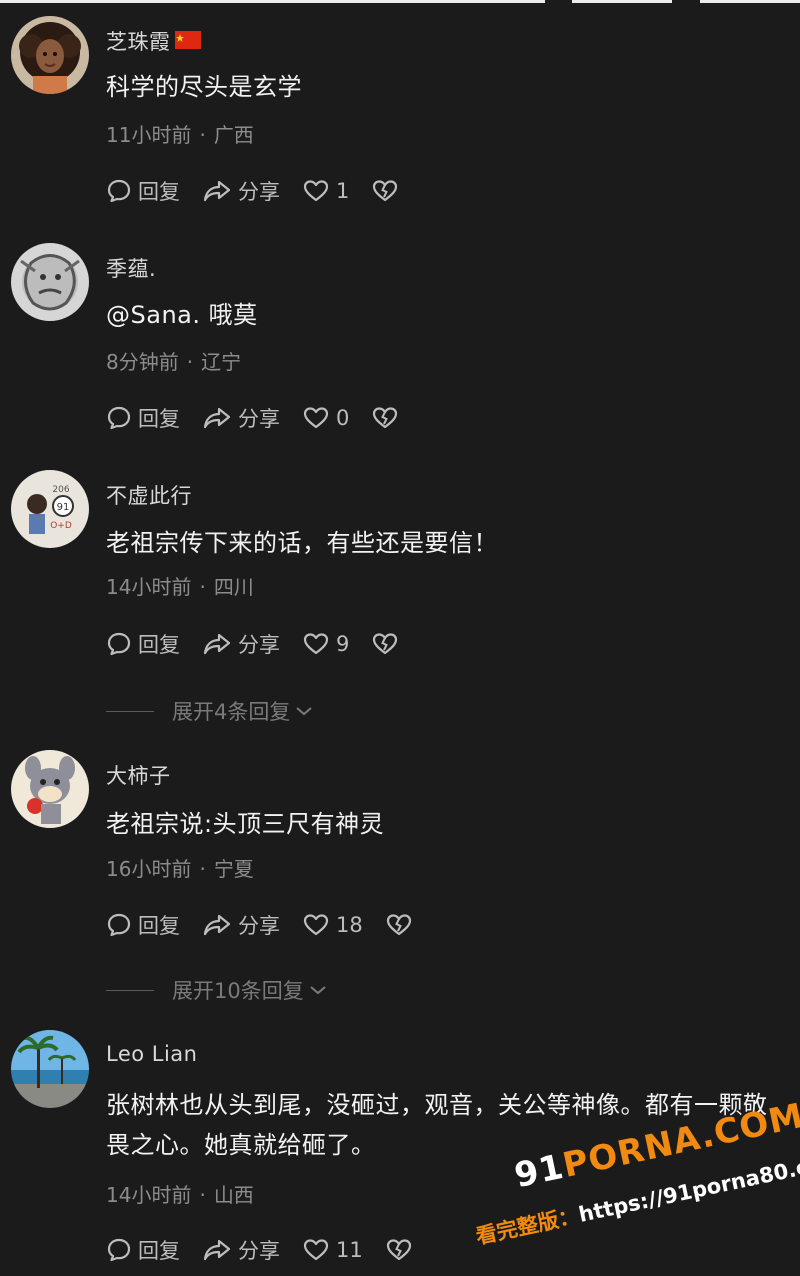  What do you see at coordinates (131, 268) in the screenshot?
I see `username: 季蕴.` at bounding box center [131, 268].